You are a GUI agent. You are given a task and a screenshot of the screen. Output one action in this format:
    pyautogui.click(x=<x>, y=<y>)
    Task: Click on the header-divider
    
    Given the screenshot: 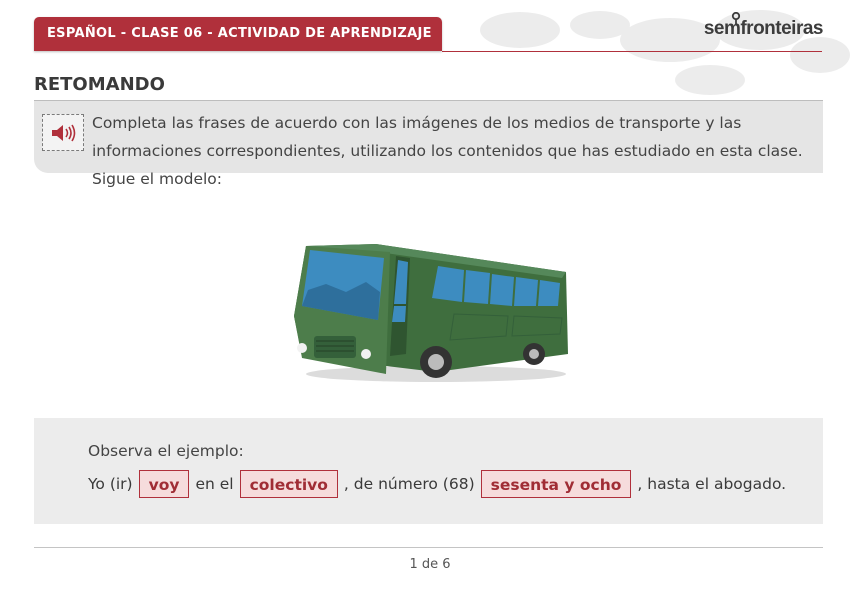 What is the action you would take?
    pyautogui.click(x=632, y=51)
    